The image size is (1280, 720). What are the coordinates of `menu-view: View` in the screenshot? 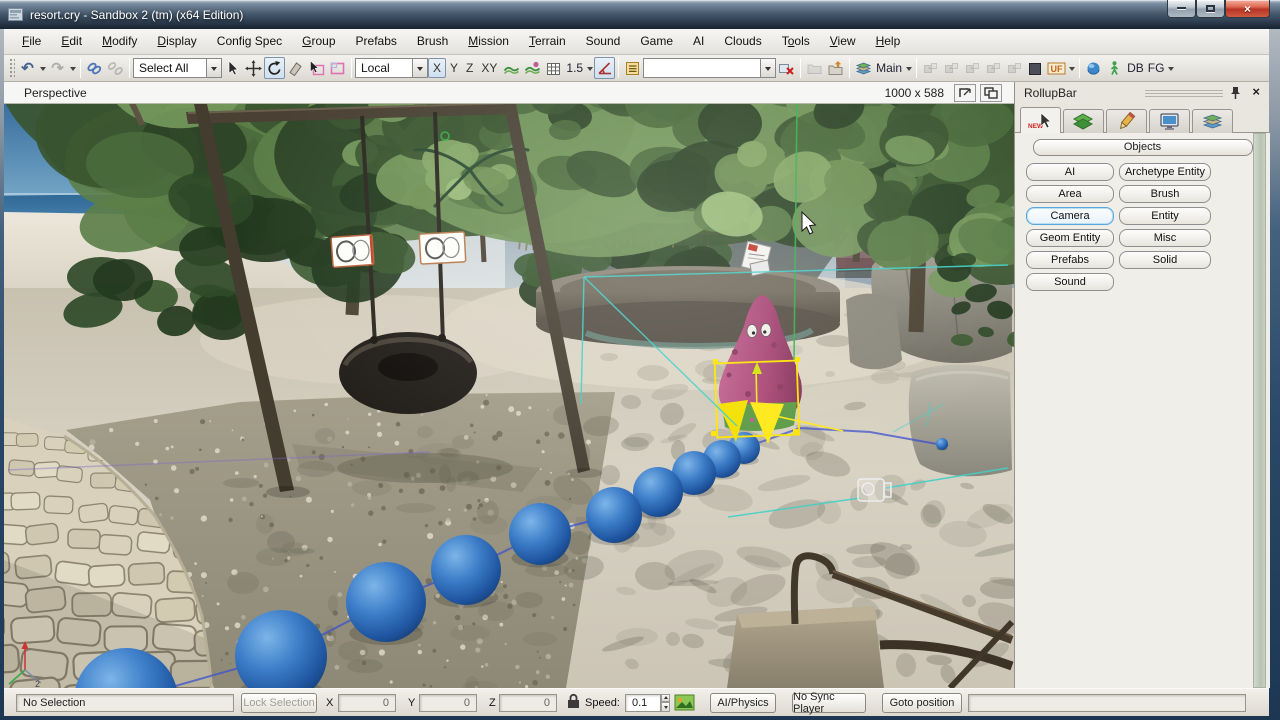 It's located at (843, 41).